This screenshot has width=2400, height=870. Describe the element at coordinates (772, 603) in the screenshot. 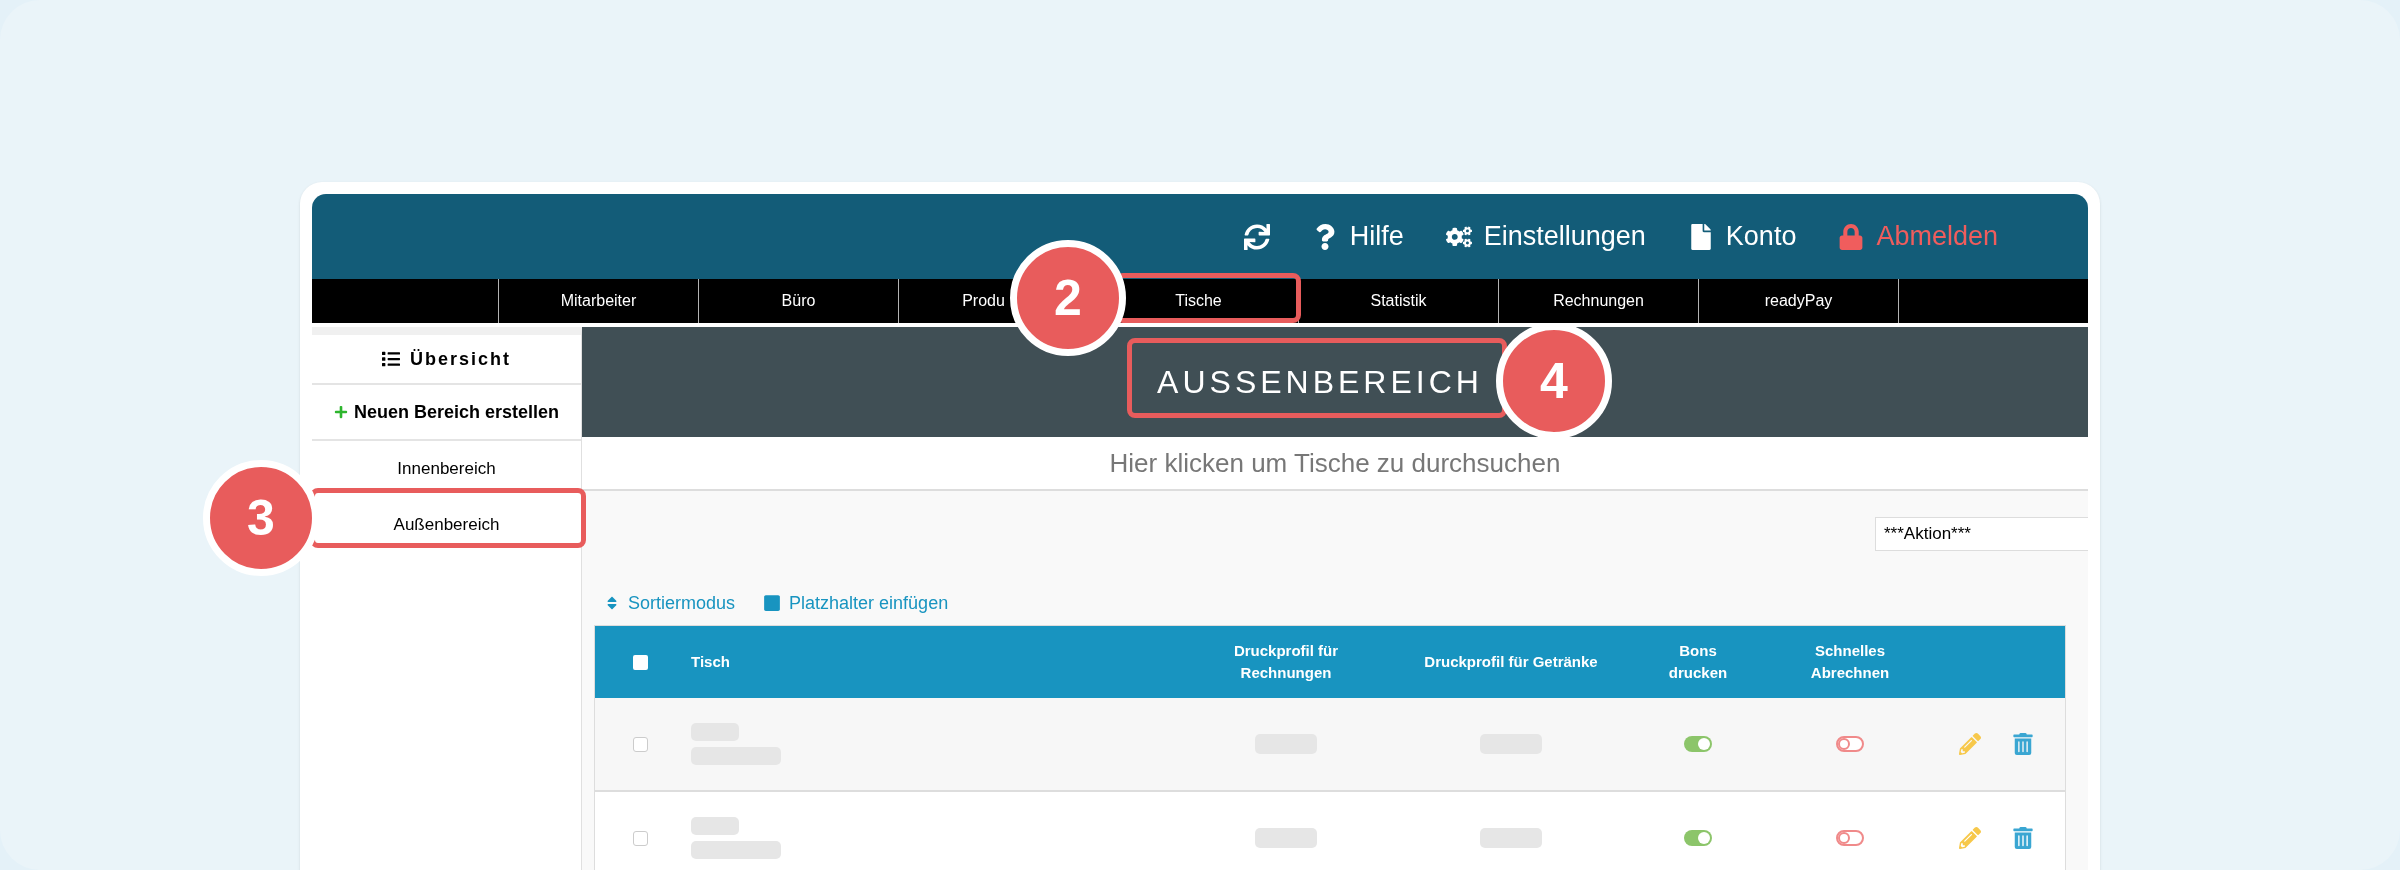

I see `square-icon` at that location.